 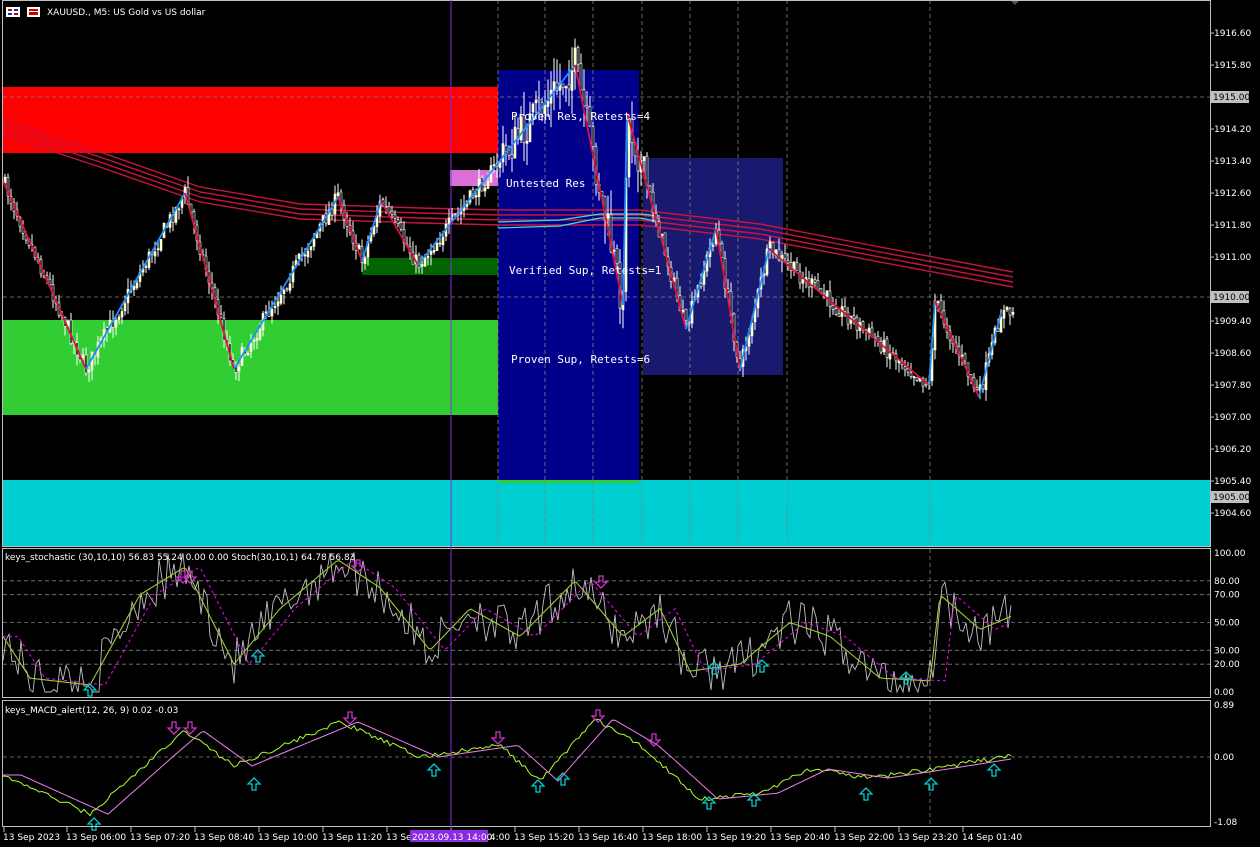 What do you see at coordinates (1227, 624) in the screenshot?
I see `stoch-tick-label: 50.00` at bounding box center [1227, 624].